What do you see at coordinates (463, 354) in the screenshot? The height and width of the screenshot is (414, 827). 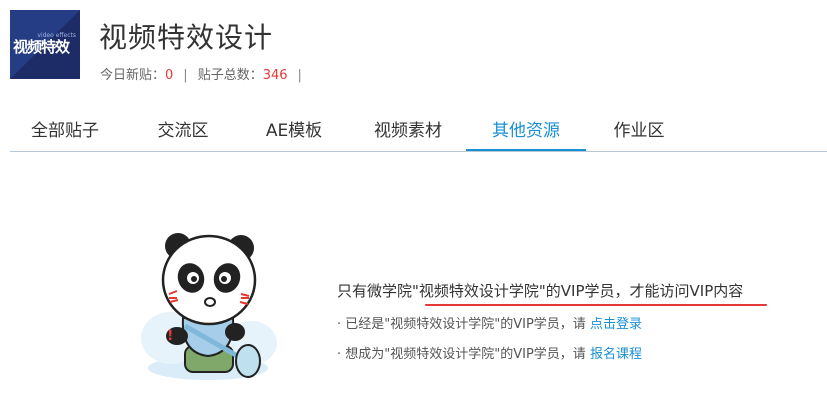 I see `enroll-hint-text: · 想成为"视频特效设计学院"的VIP学员，请` at bounding box center [463, 354].